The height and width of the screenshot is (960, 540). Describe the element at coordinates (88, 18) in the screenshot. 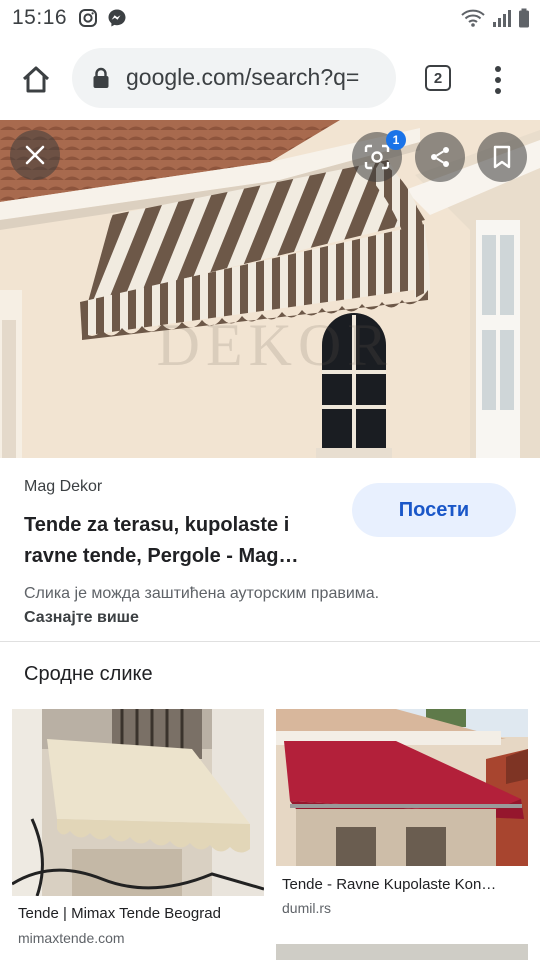

I see `instagram-icon` at that location.